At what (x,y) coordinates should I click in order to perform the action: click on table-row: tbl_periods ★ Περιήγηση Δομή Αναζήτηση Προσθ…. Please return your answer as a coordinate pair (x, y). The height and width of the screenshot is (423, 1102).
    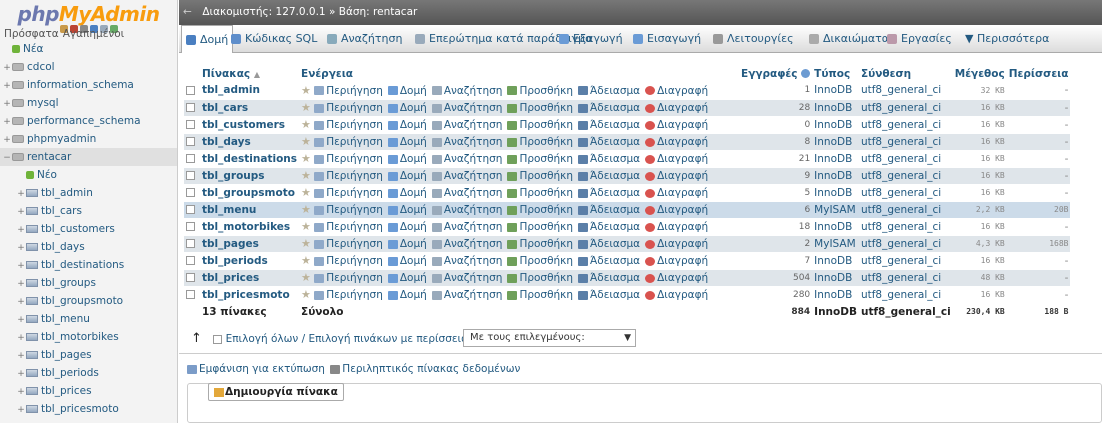
    Looking at the image, I should click on (627, 261).